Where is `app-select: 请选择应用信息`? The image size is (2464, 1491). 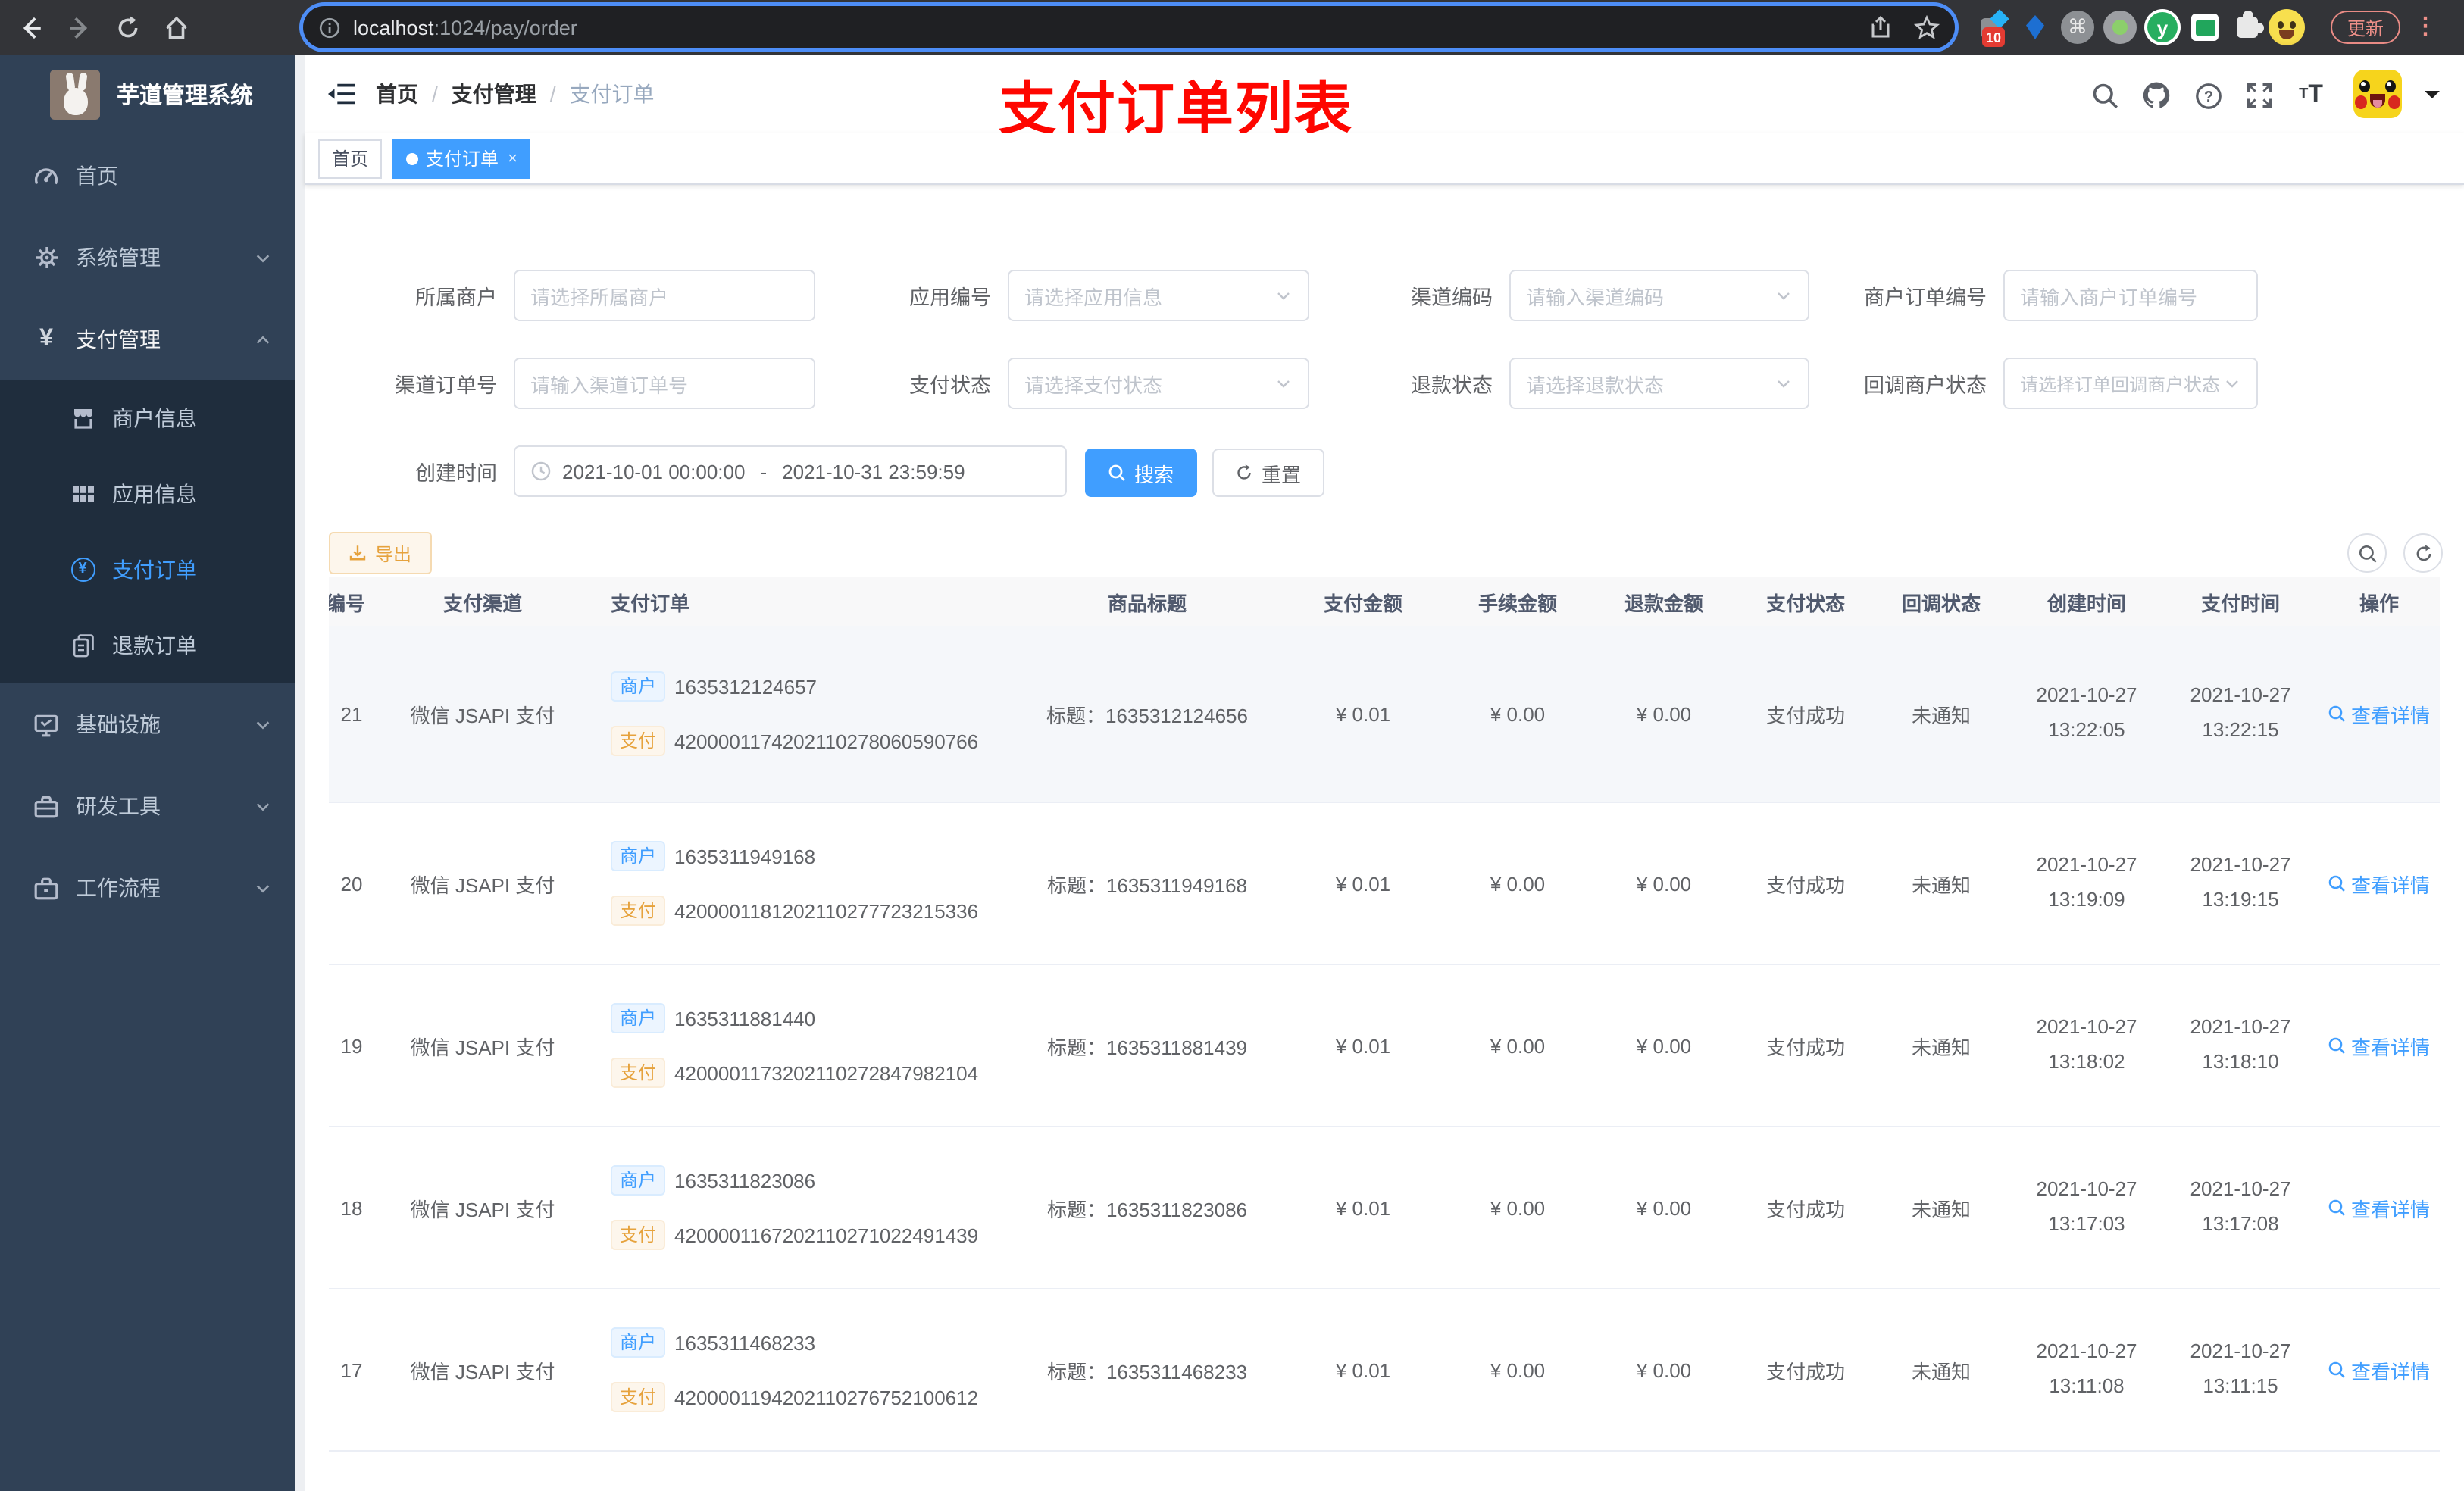 app-select: 请选择应用信息 is located at coordinates (1158, 295).